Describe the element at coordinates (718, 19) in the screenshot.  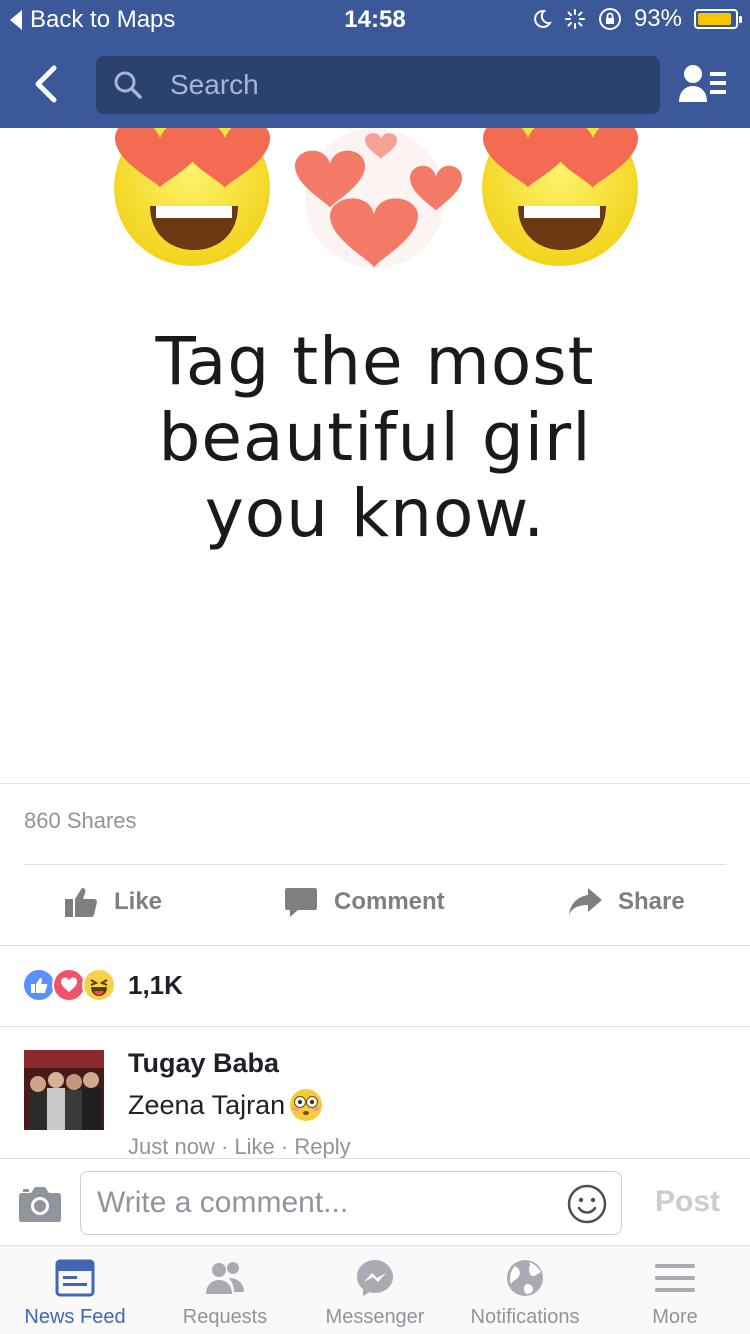
I see `battery-icon` at that location.